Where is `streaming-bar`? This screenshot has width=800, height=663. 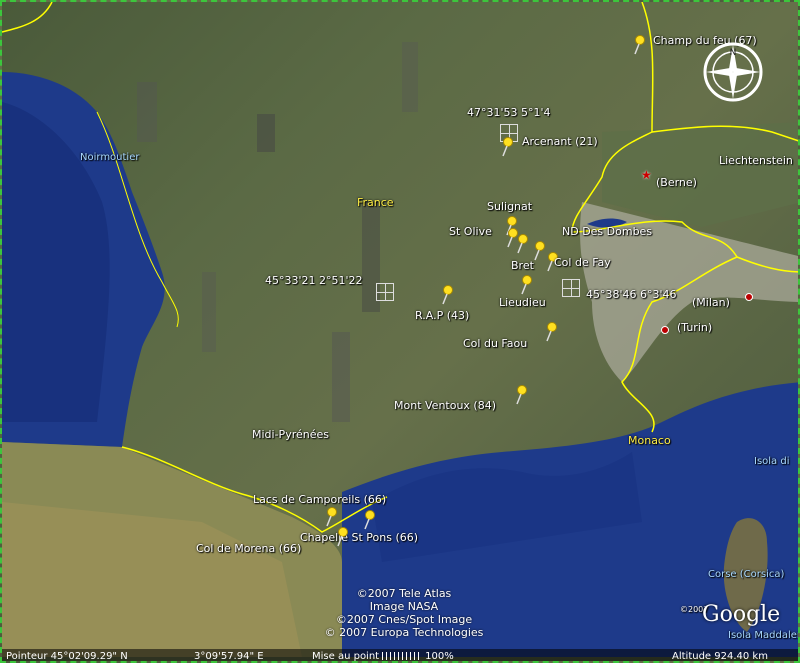
streaming-bar is located at coordinates (402, 656).